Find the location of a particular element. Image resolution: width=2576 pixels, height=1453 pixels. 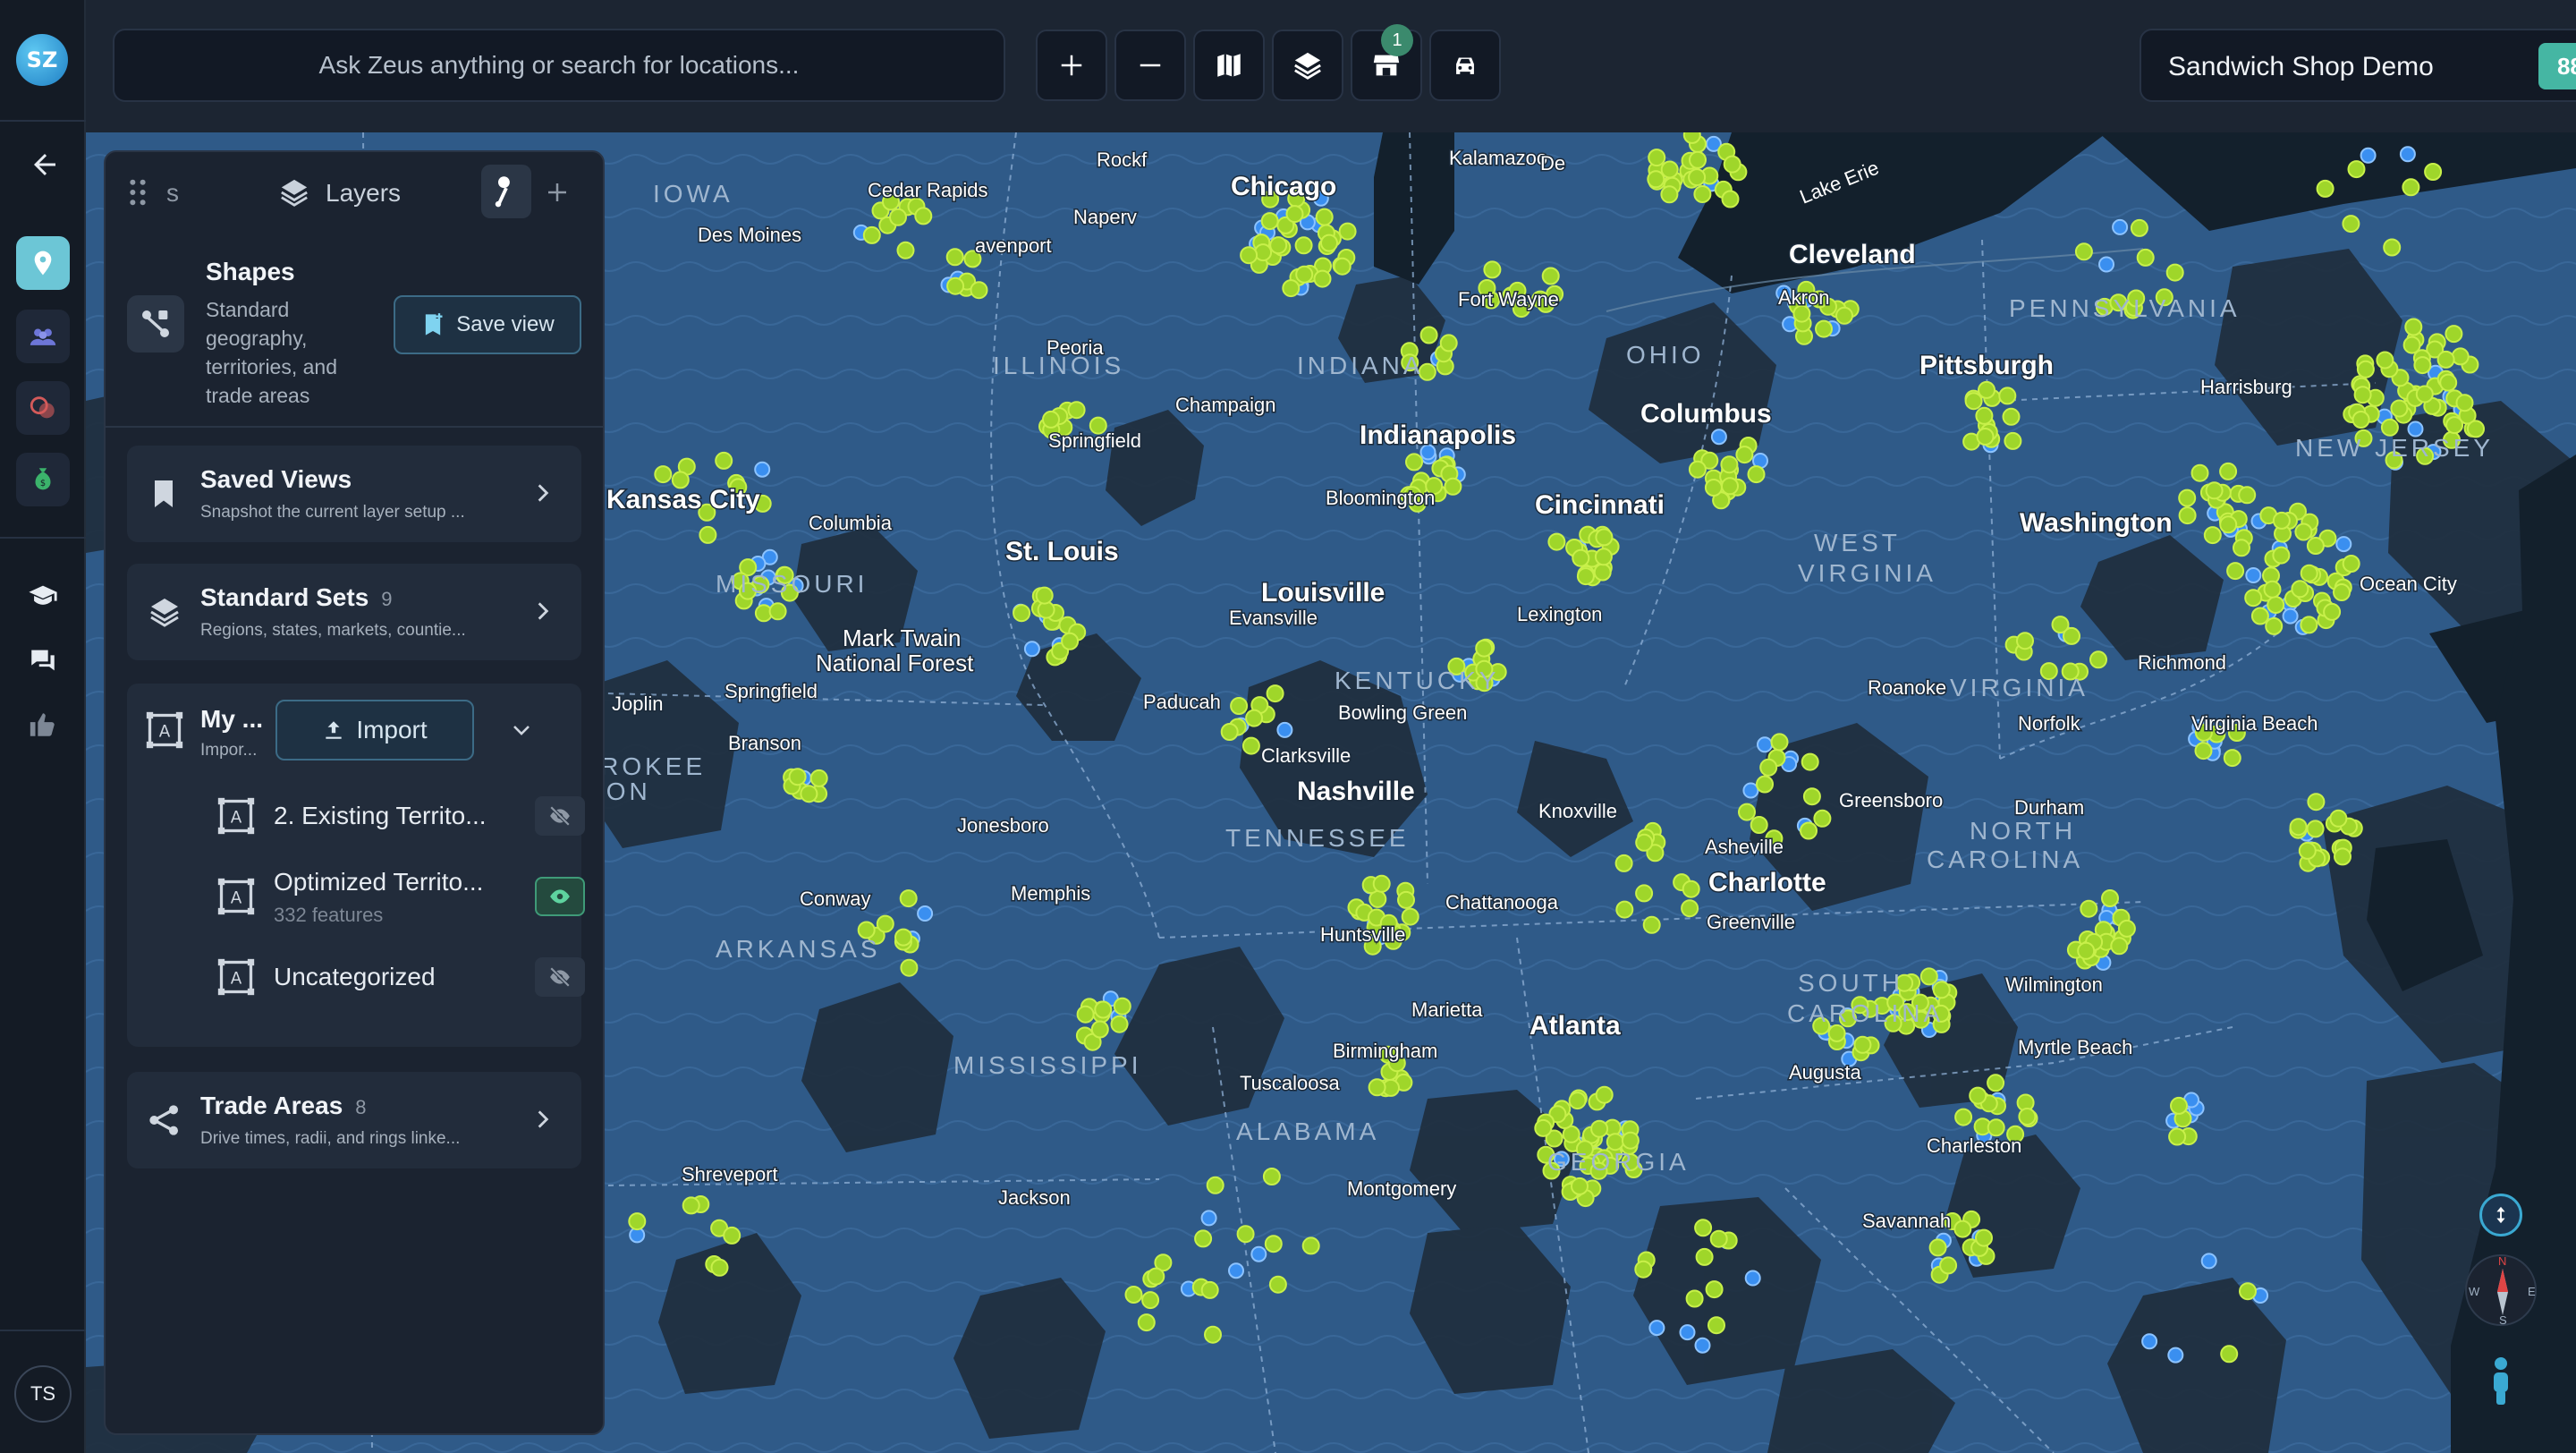

back-button is located at coordinates (46, 166).